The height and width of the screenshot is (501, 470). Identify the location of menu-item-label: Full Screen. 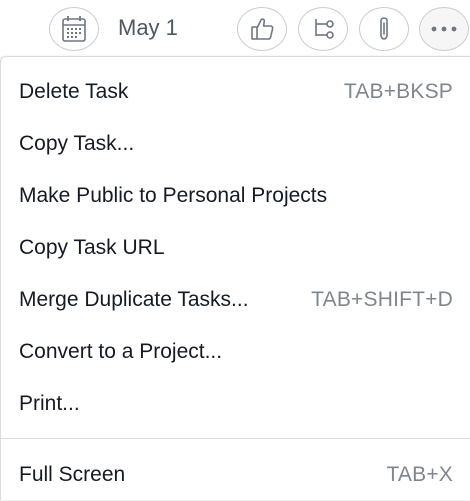
(72, 474).